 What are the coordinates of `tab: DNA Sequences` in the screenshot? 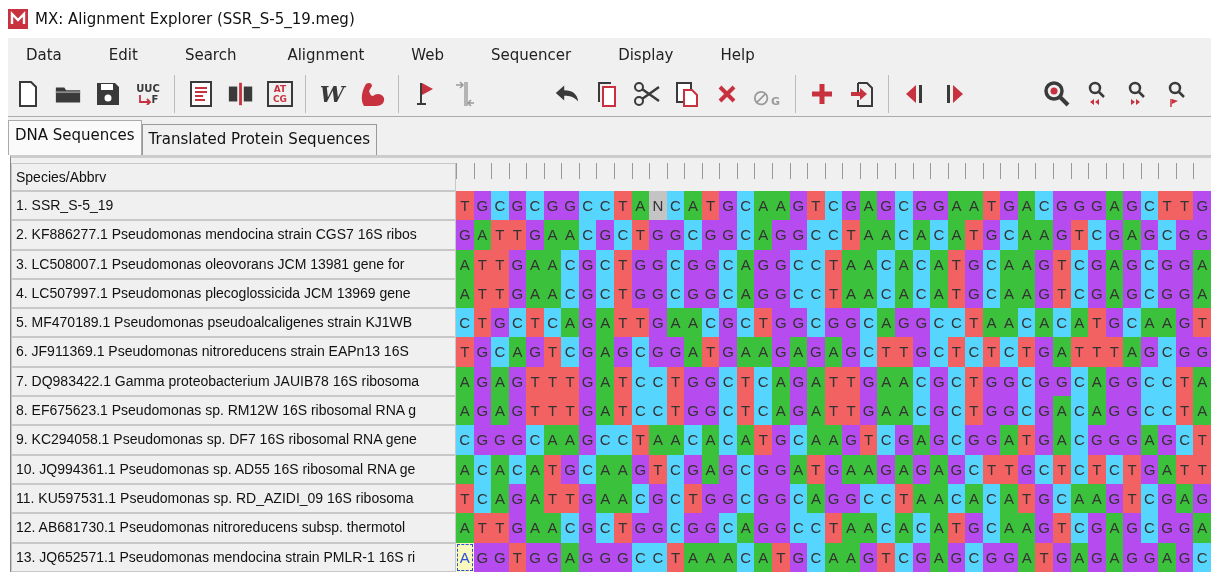 It's located at (75, 137).